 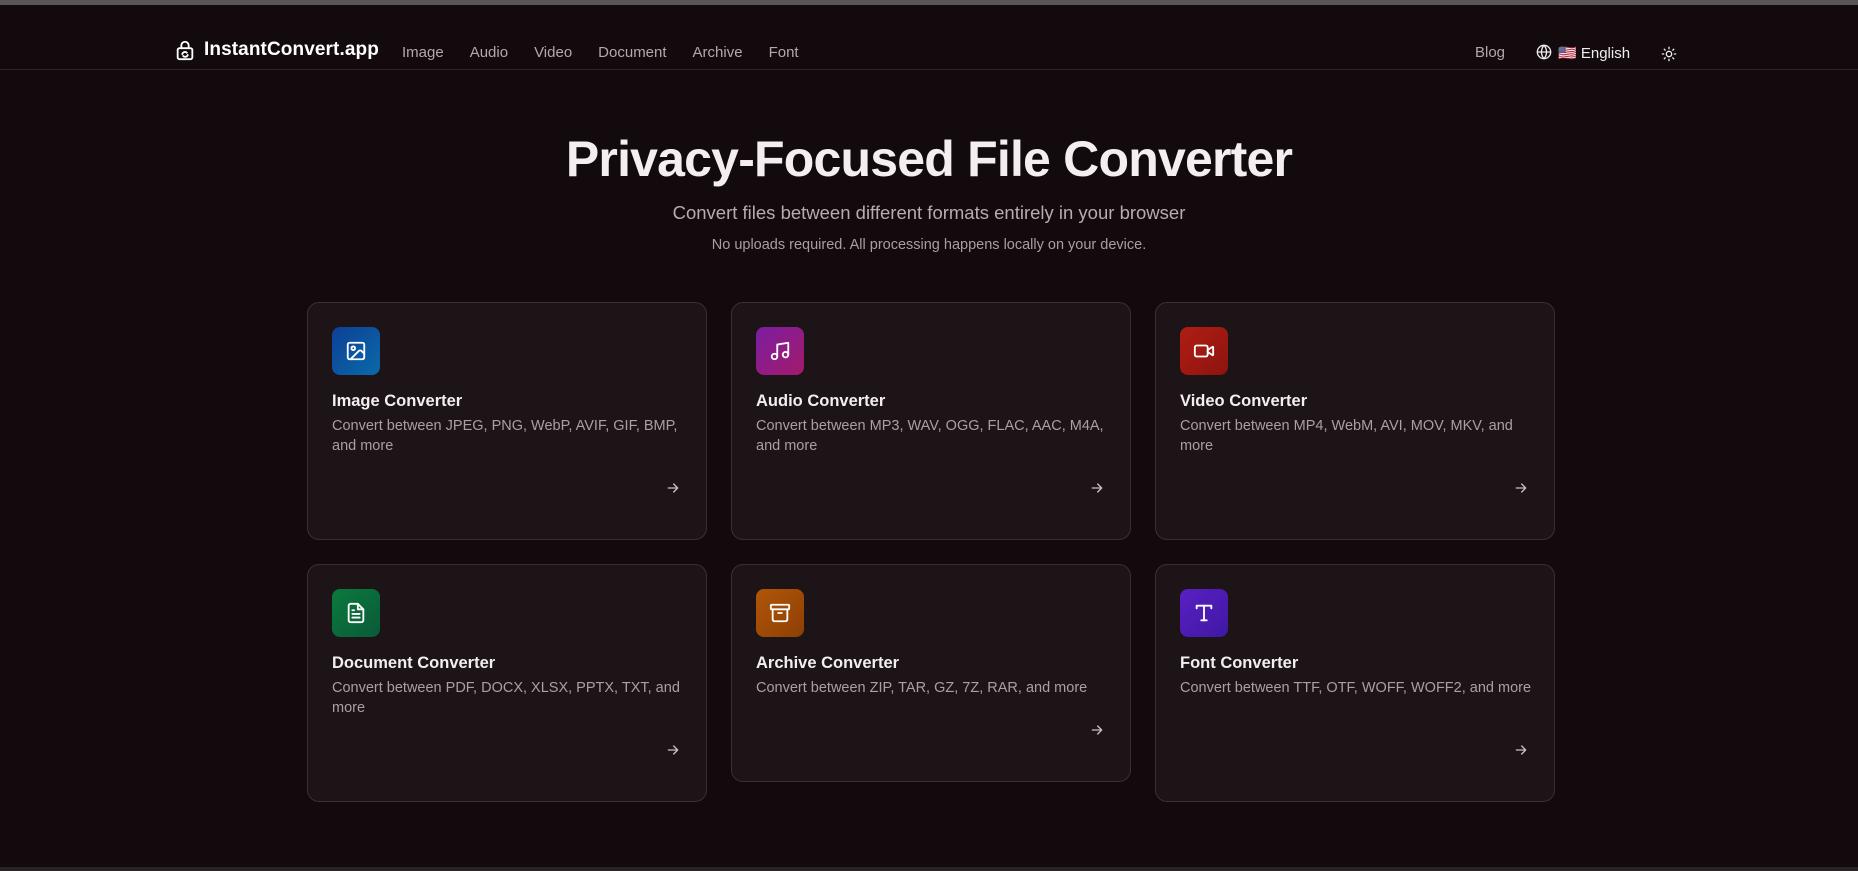 I want to click on page-title: Privacy-Focused File Converter, so click(x=929, y=159).